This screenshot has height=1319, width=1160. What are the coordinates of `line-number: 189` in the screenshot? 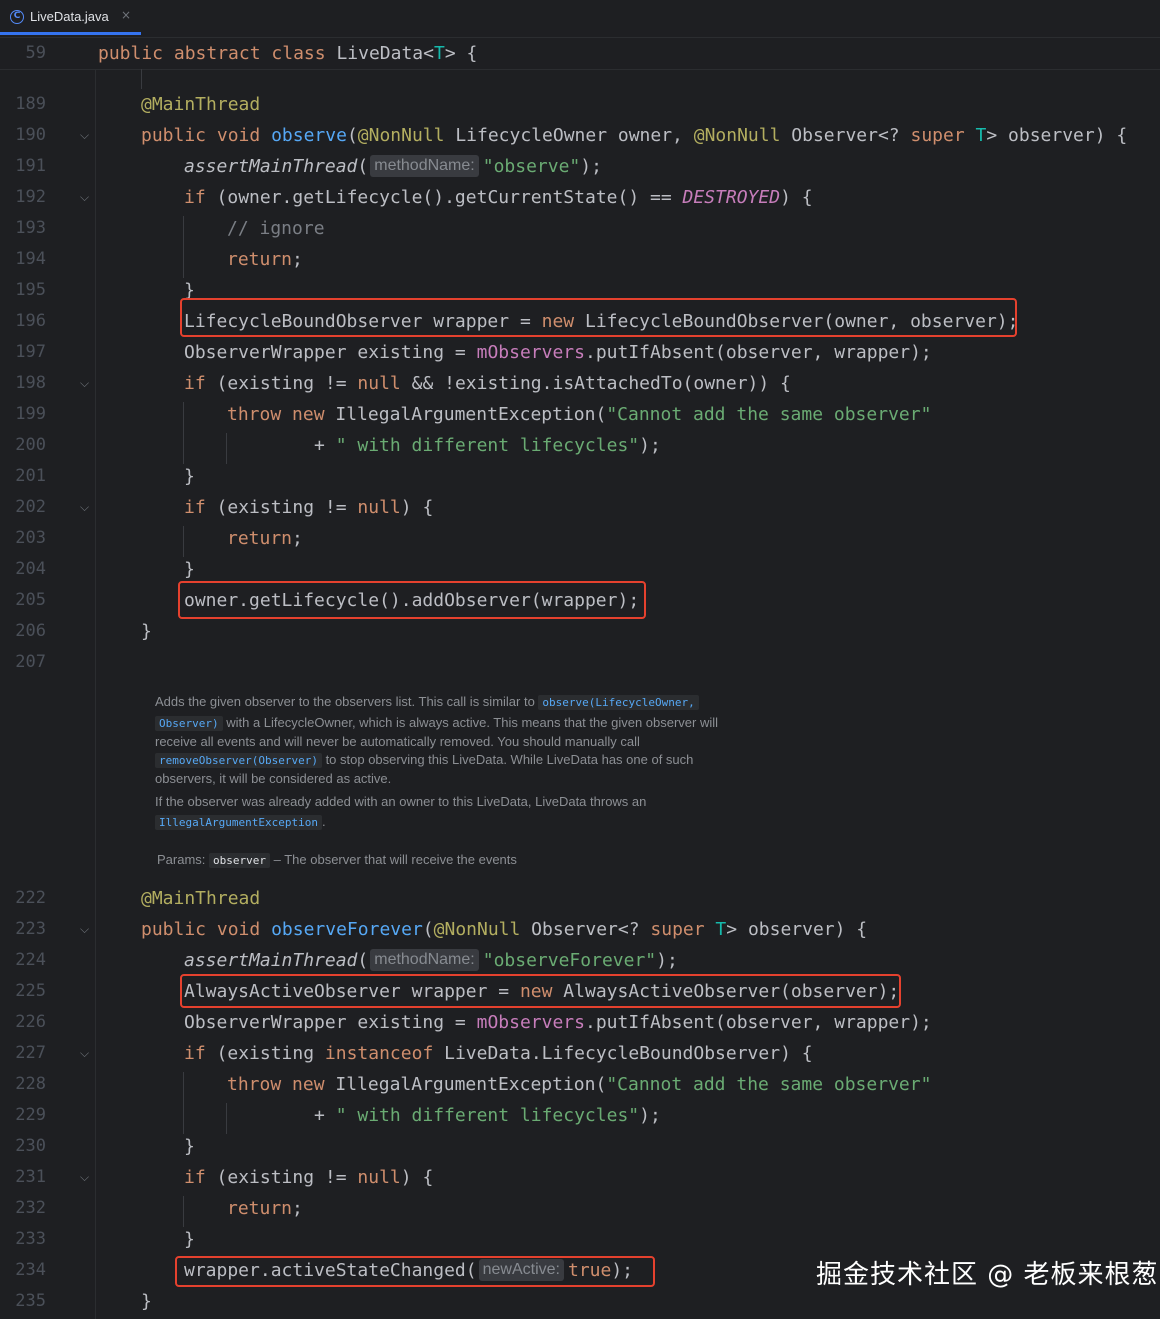 It's located at (30, 104).